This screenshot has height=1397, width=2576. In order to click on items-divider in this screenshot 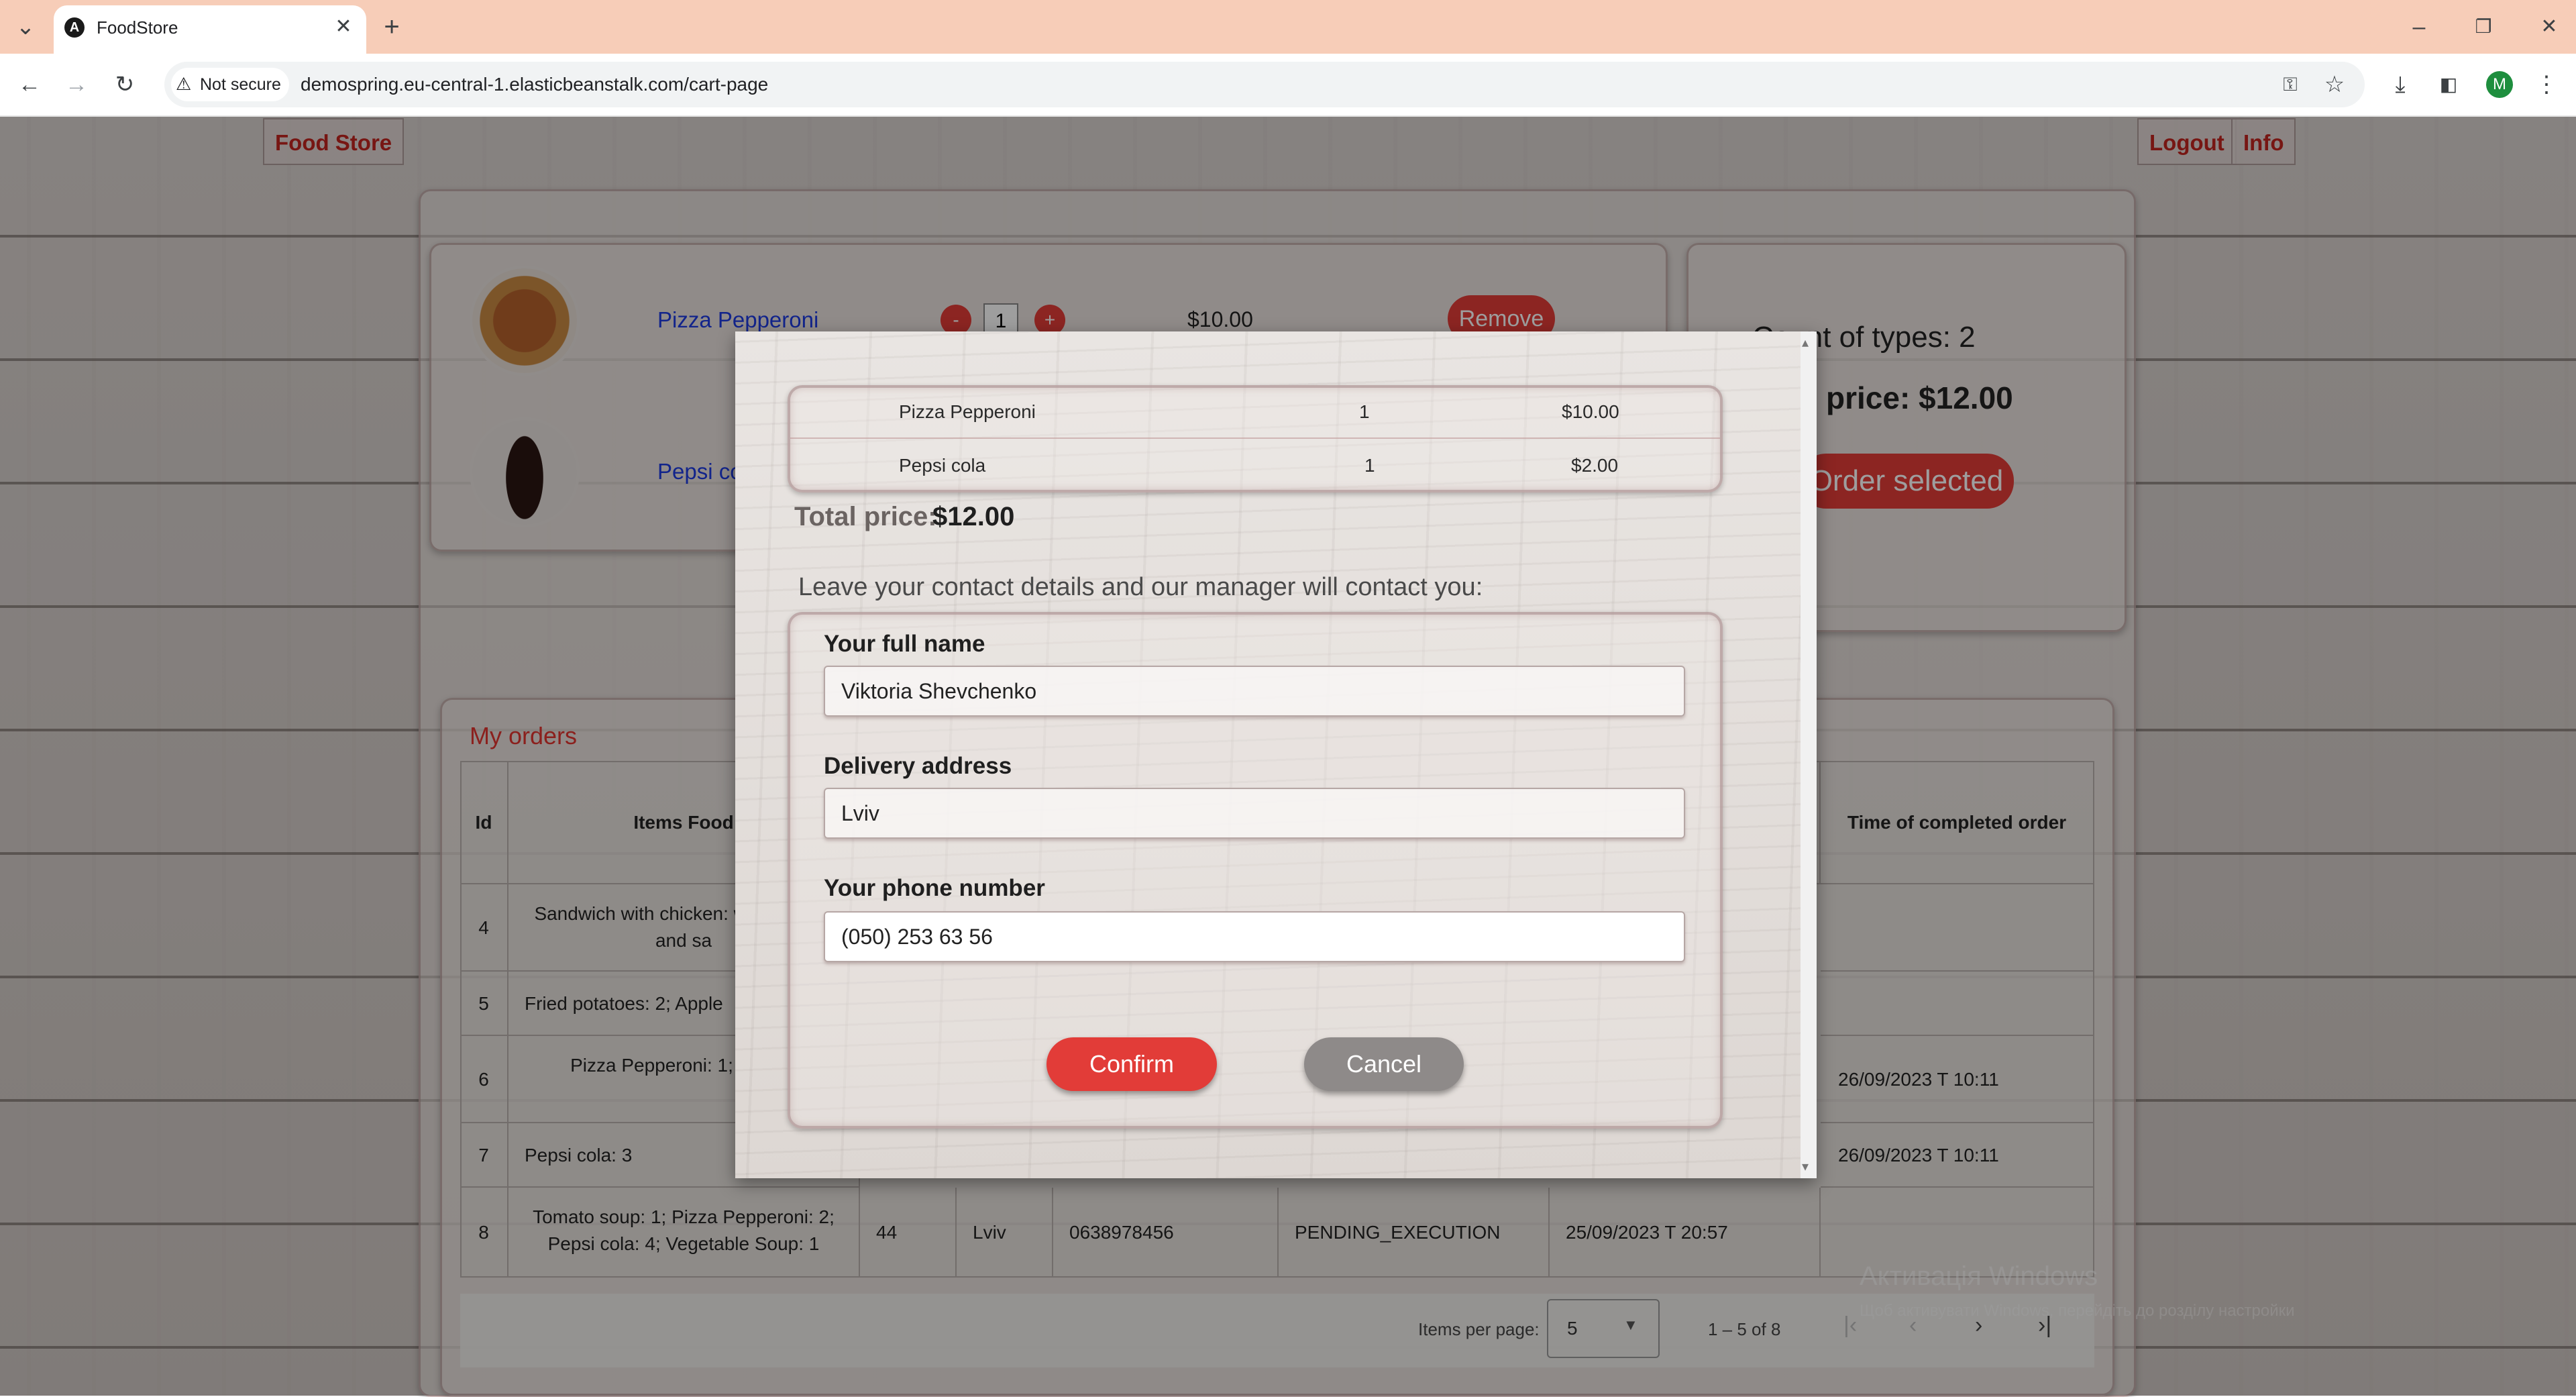, I will do `click(1255, 438)`.